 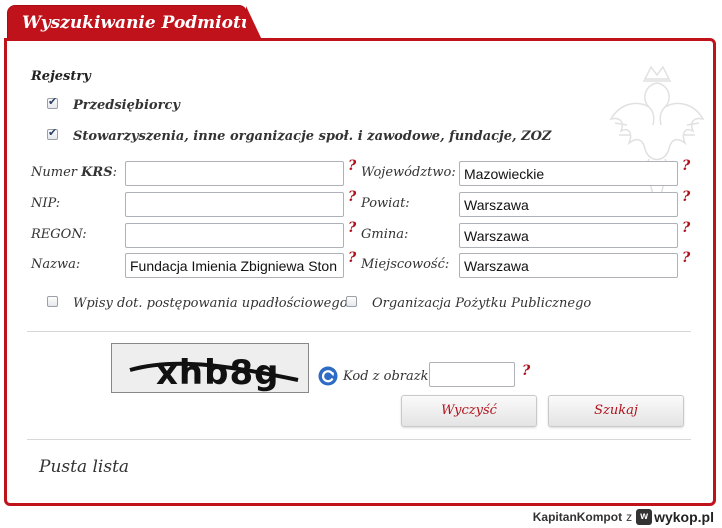 What do you see at coordinates (568, 265) in the screenshot?
I see `miejscowosc-input` at bounding box center [568, 265].